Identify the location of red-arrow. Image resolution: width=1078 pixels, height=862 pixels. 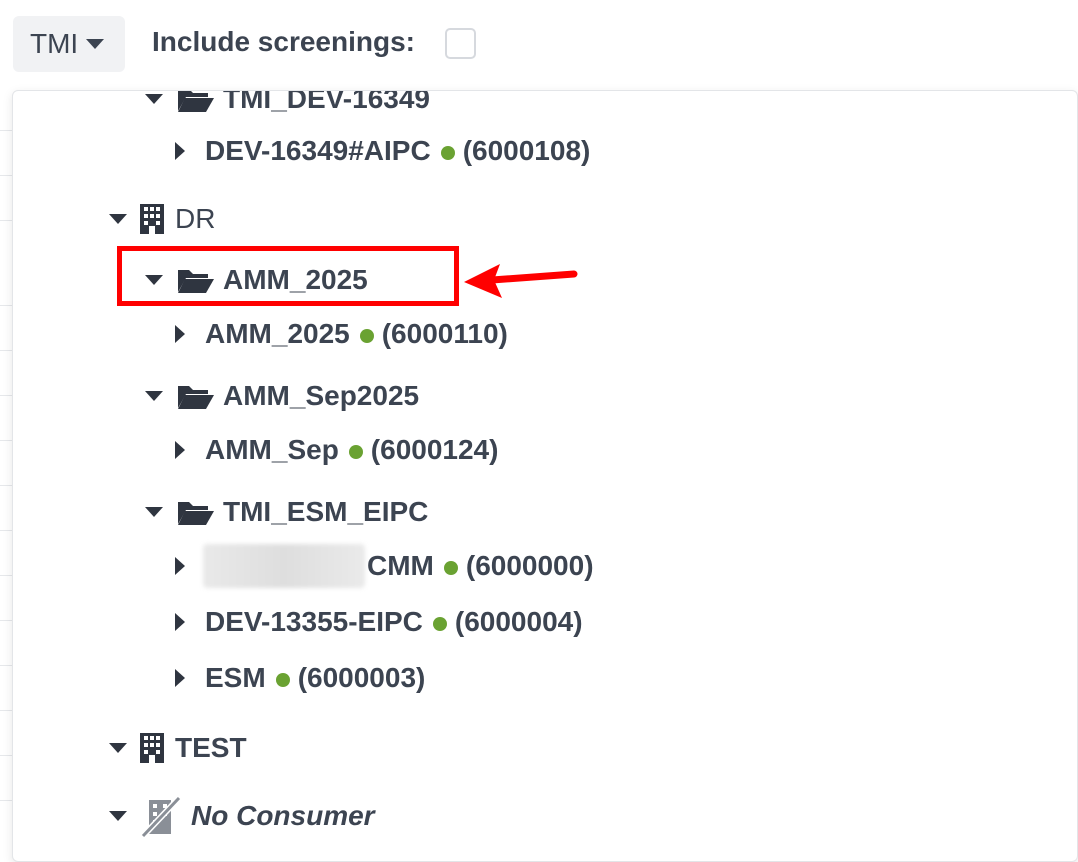
(521, 281).